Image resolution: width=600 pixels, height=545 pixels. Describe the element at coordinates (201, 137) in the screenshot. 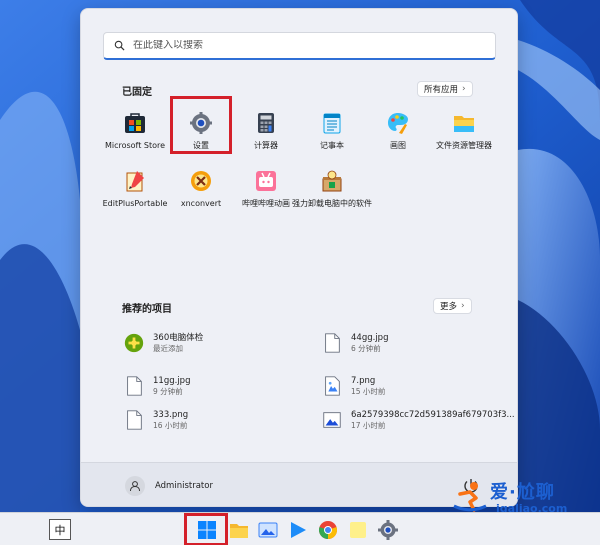

I see `pinned-app-settings: 设置` at that location.